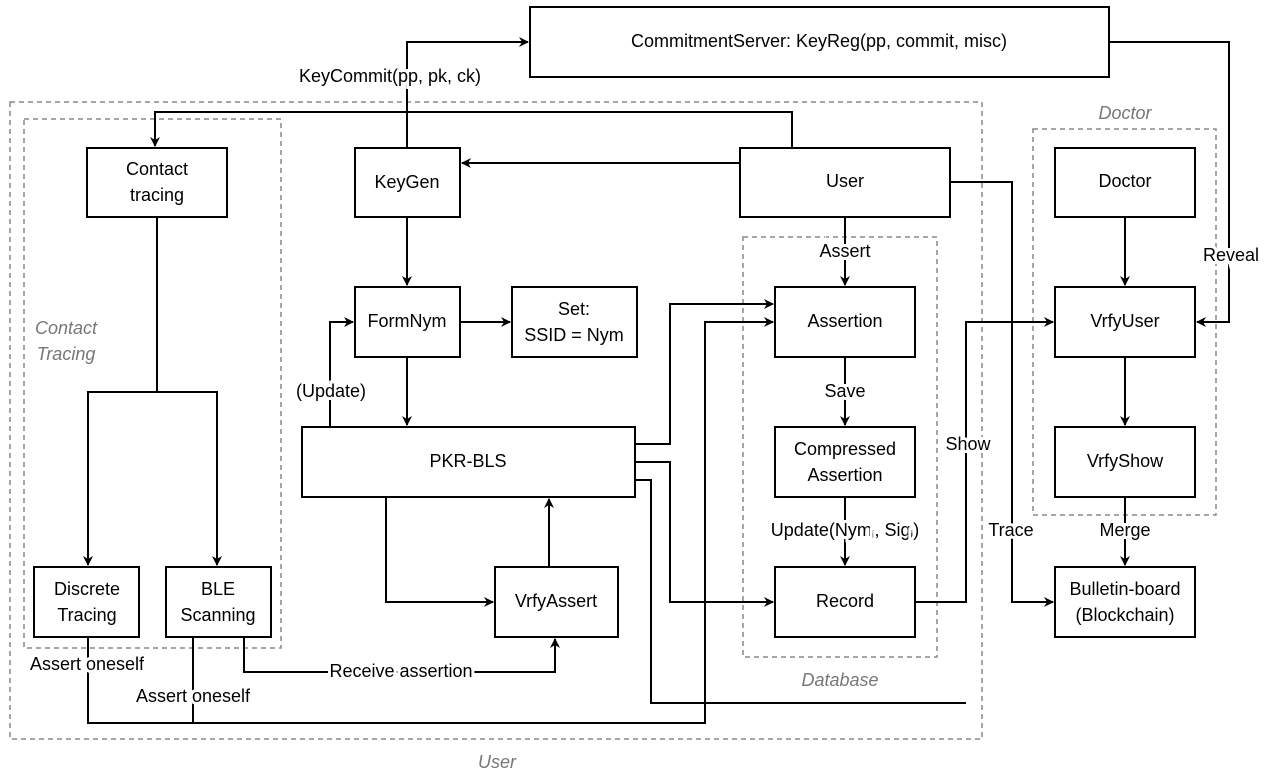 The image size is (1269, 777). I want to click on svg-text: Set:, so click(574, 309).